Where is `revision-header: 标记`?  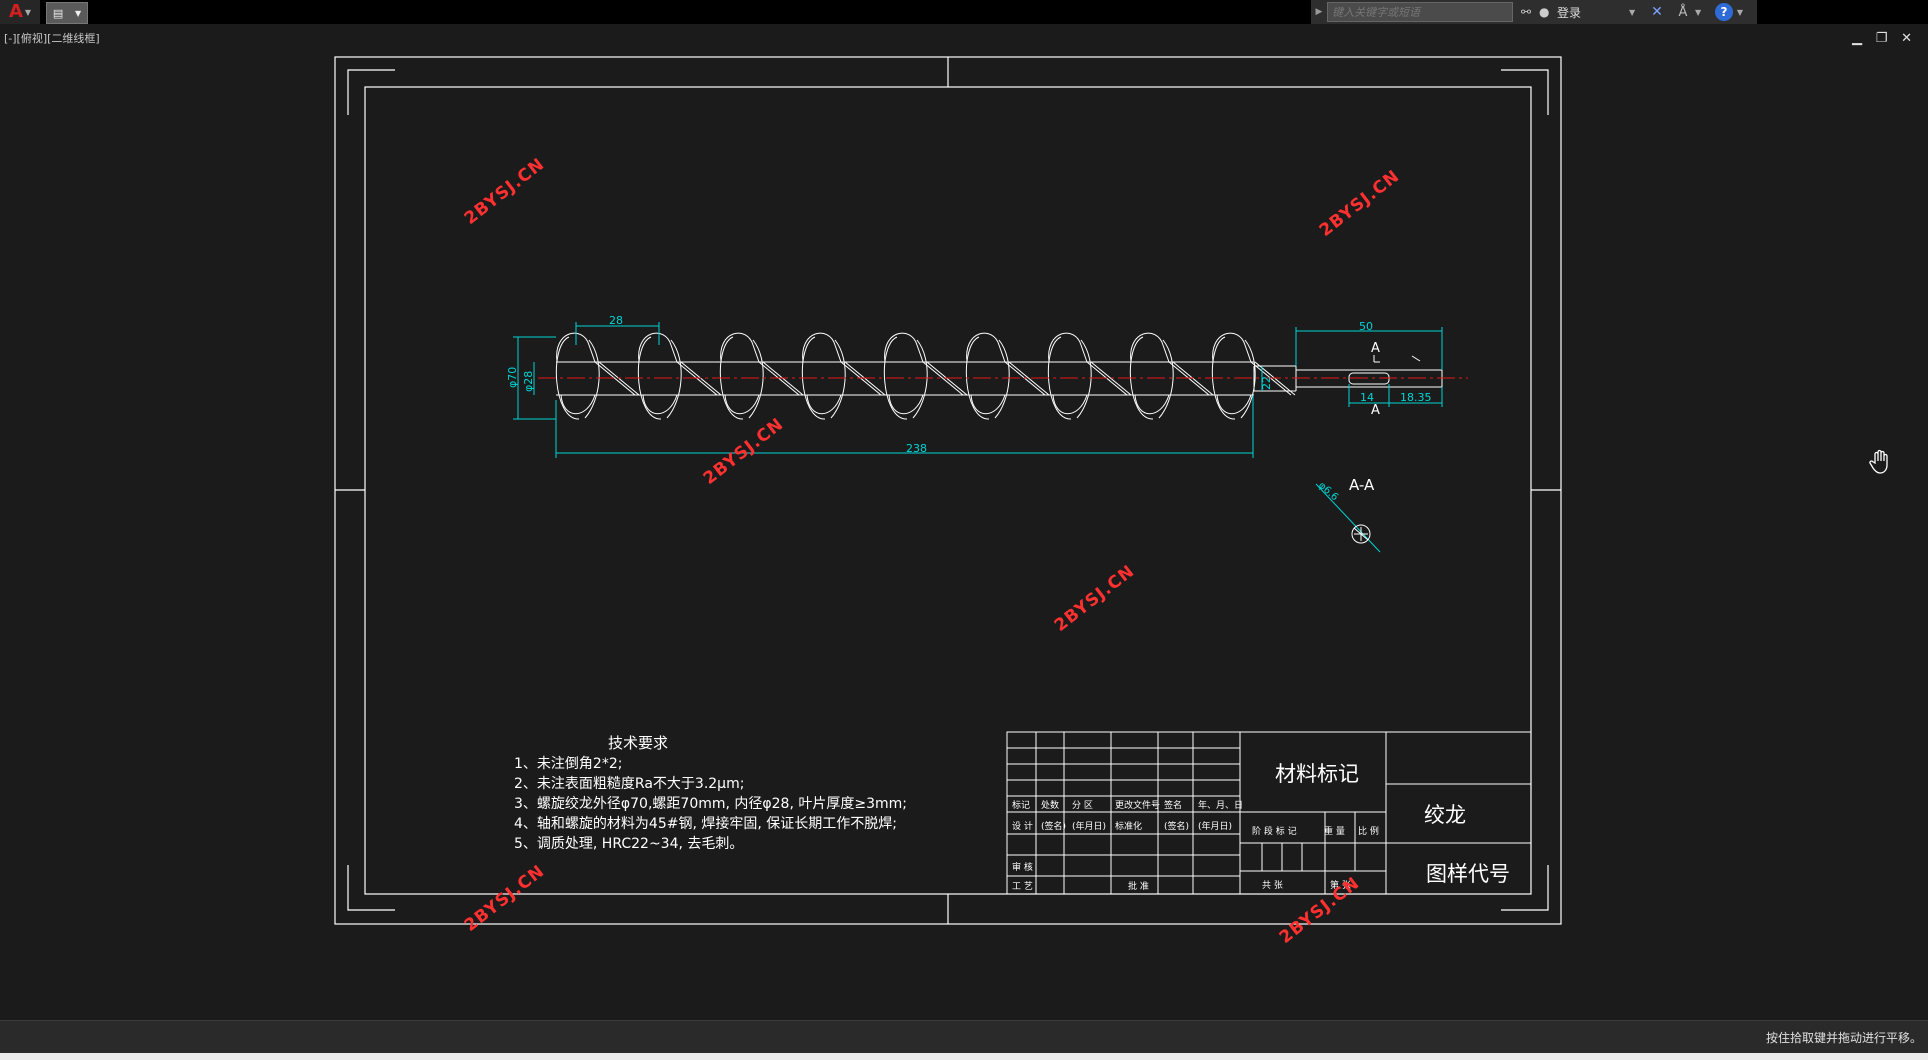 revision-header: 标记 is located at coordinates (1021, 805).